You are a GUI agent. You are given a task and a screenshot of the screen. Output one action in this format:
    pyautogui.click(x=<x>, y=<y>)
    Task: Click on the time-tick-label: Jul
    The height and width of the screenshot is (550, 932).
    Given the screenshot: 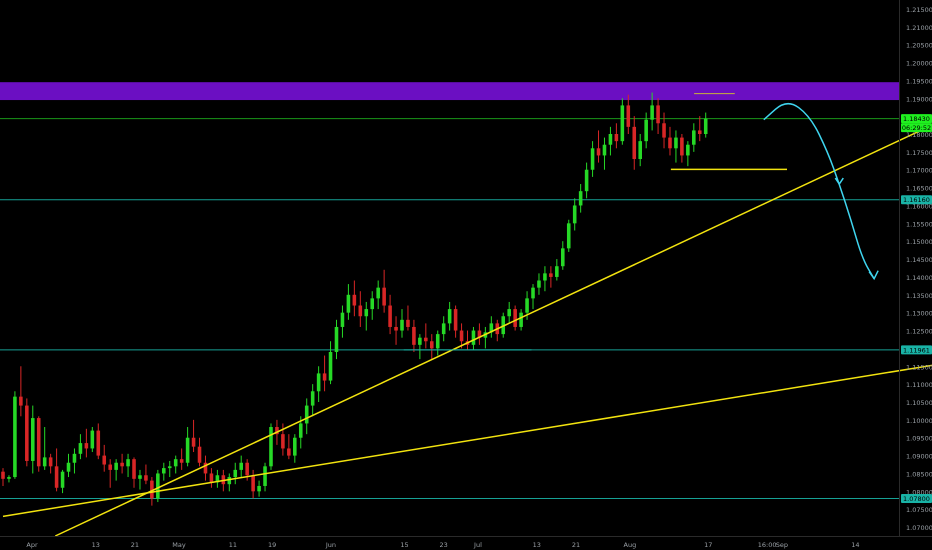 What is the action you would take?
    pyautogui.click(x=477, y=545)
    